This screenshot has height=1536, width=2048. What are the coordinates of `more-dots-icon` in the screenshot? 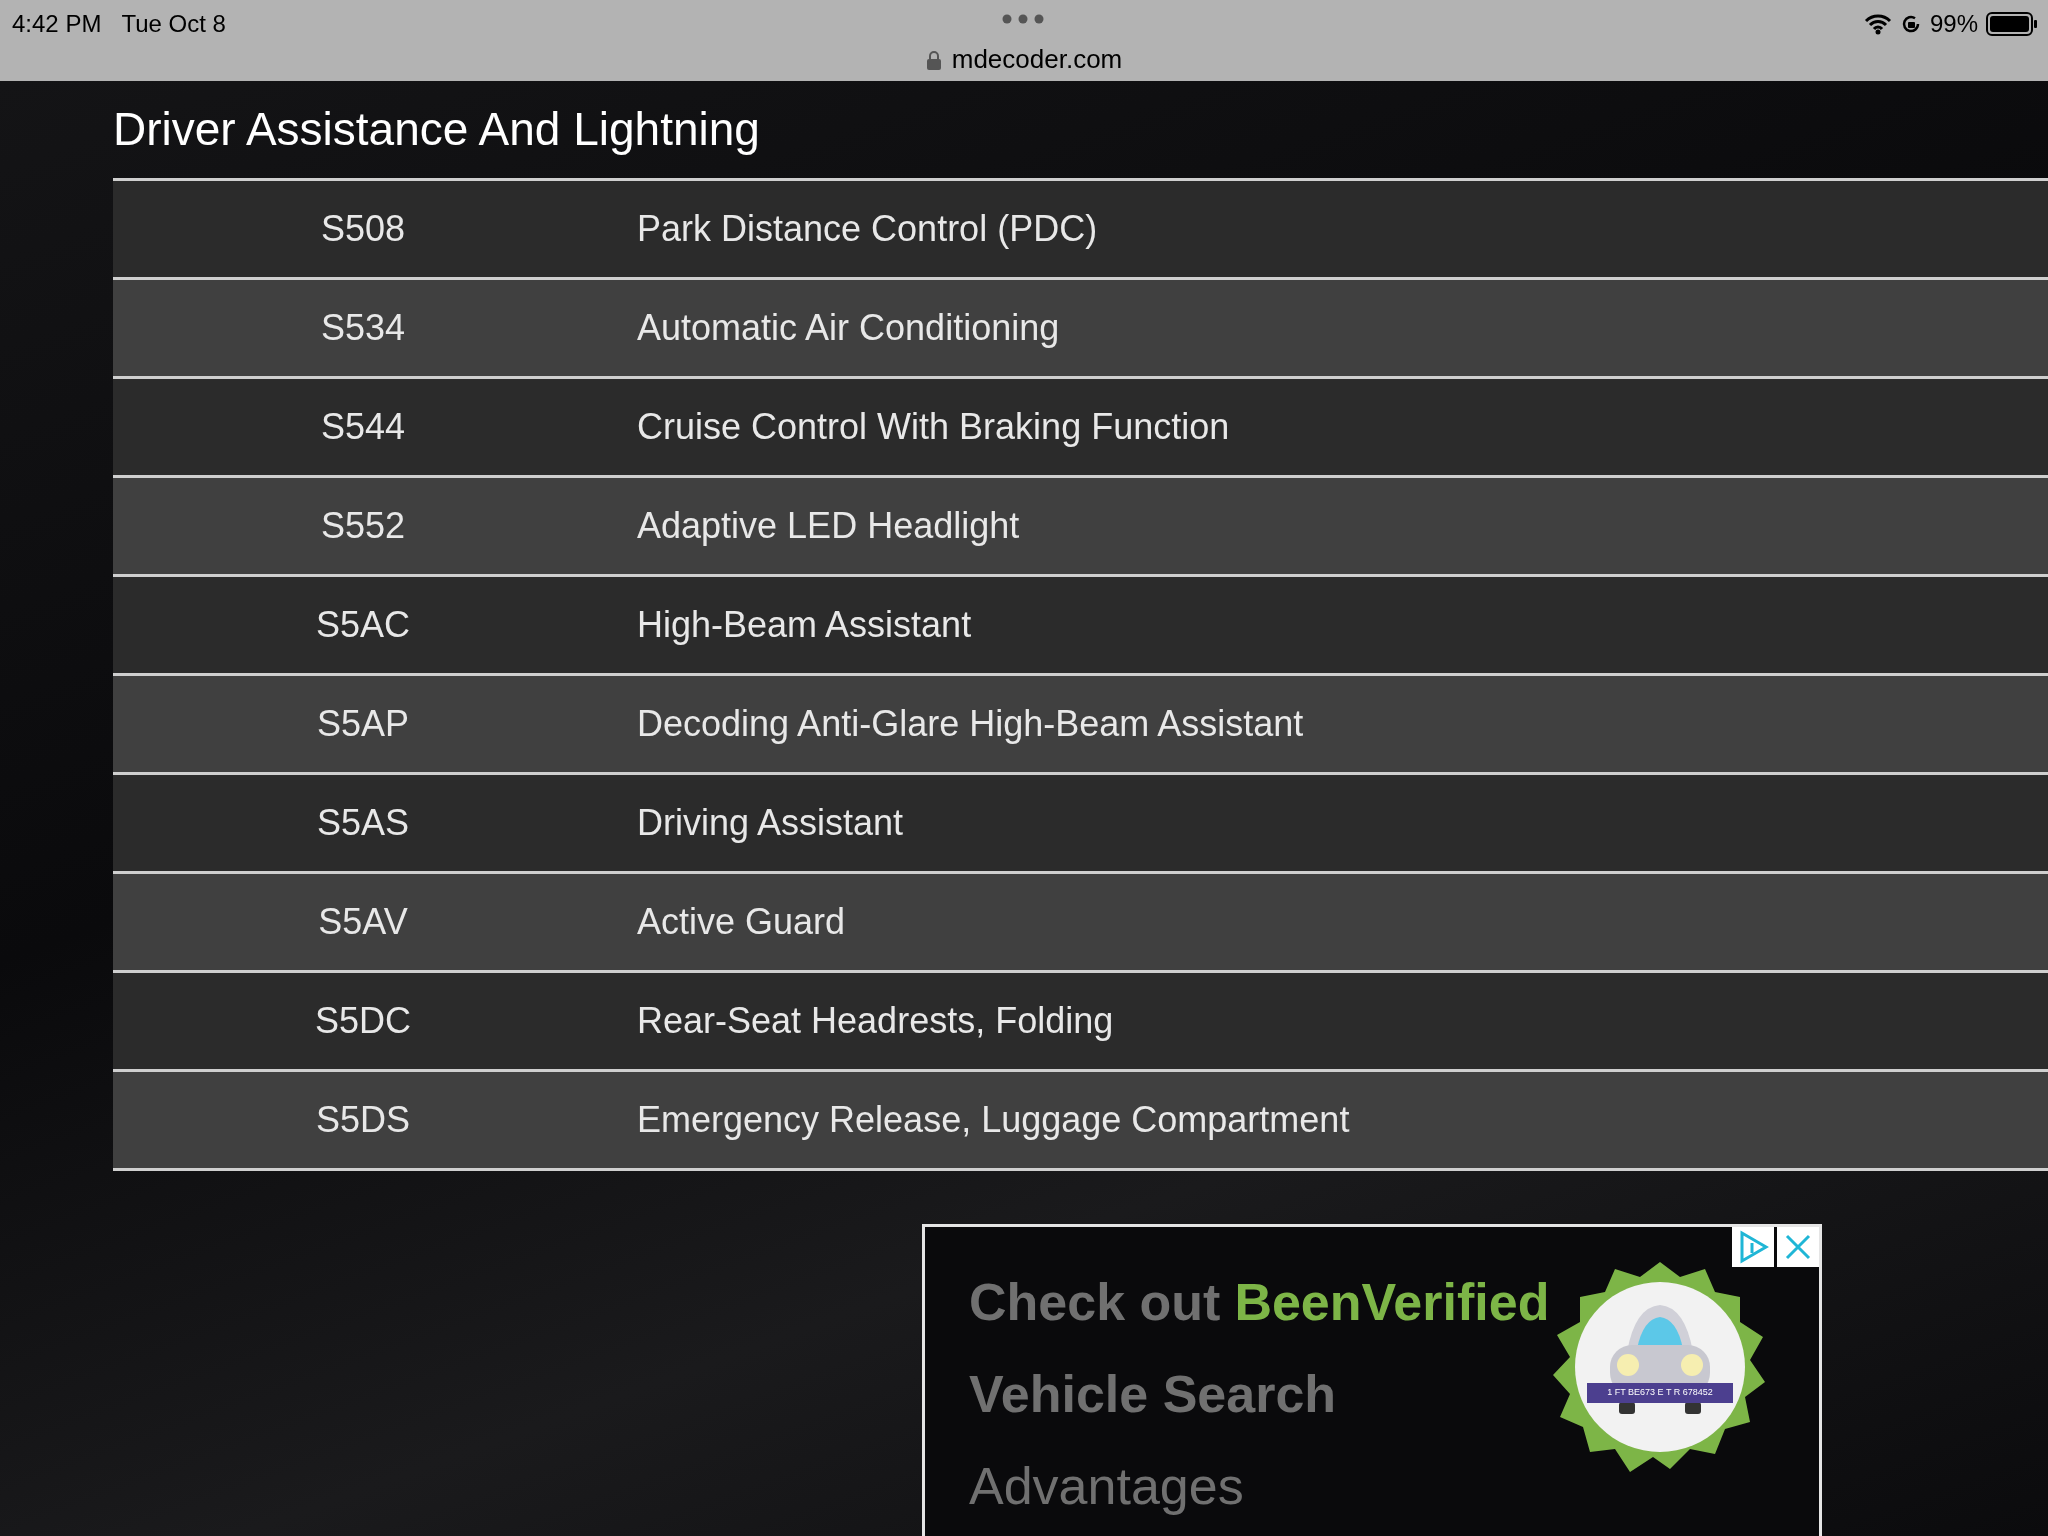 It's located at (1023, 19).